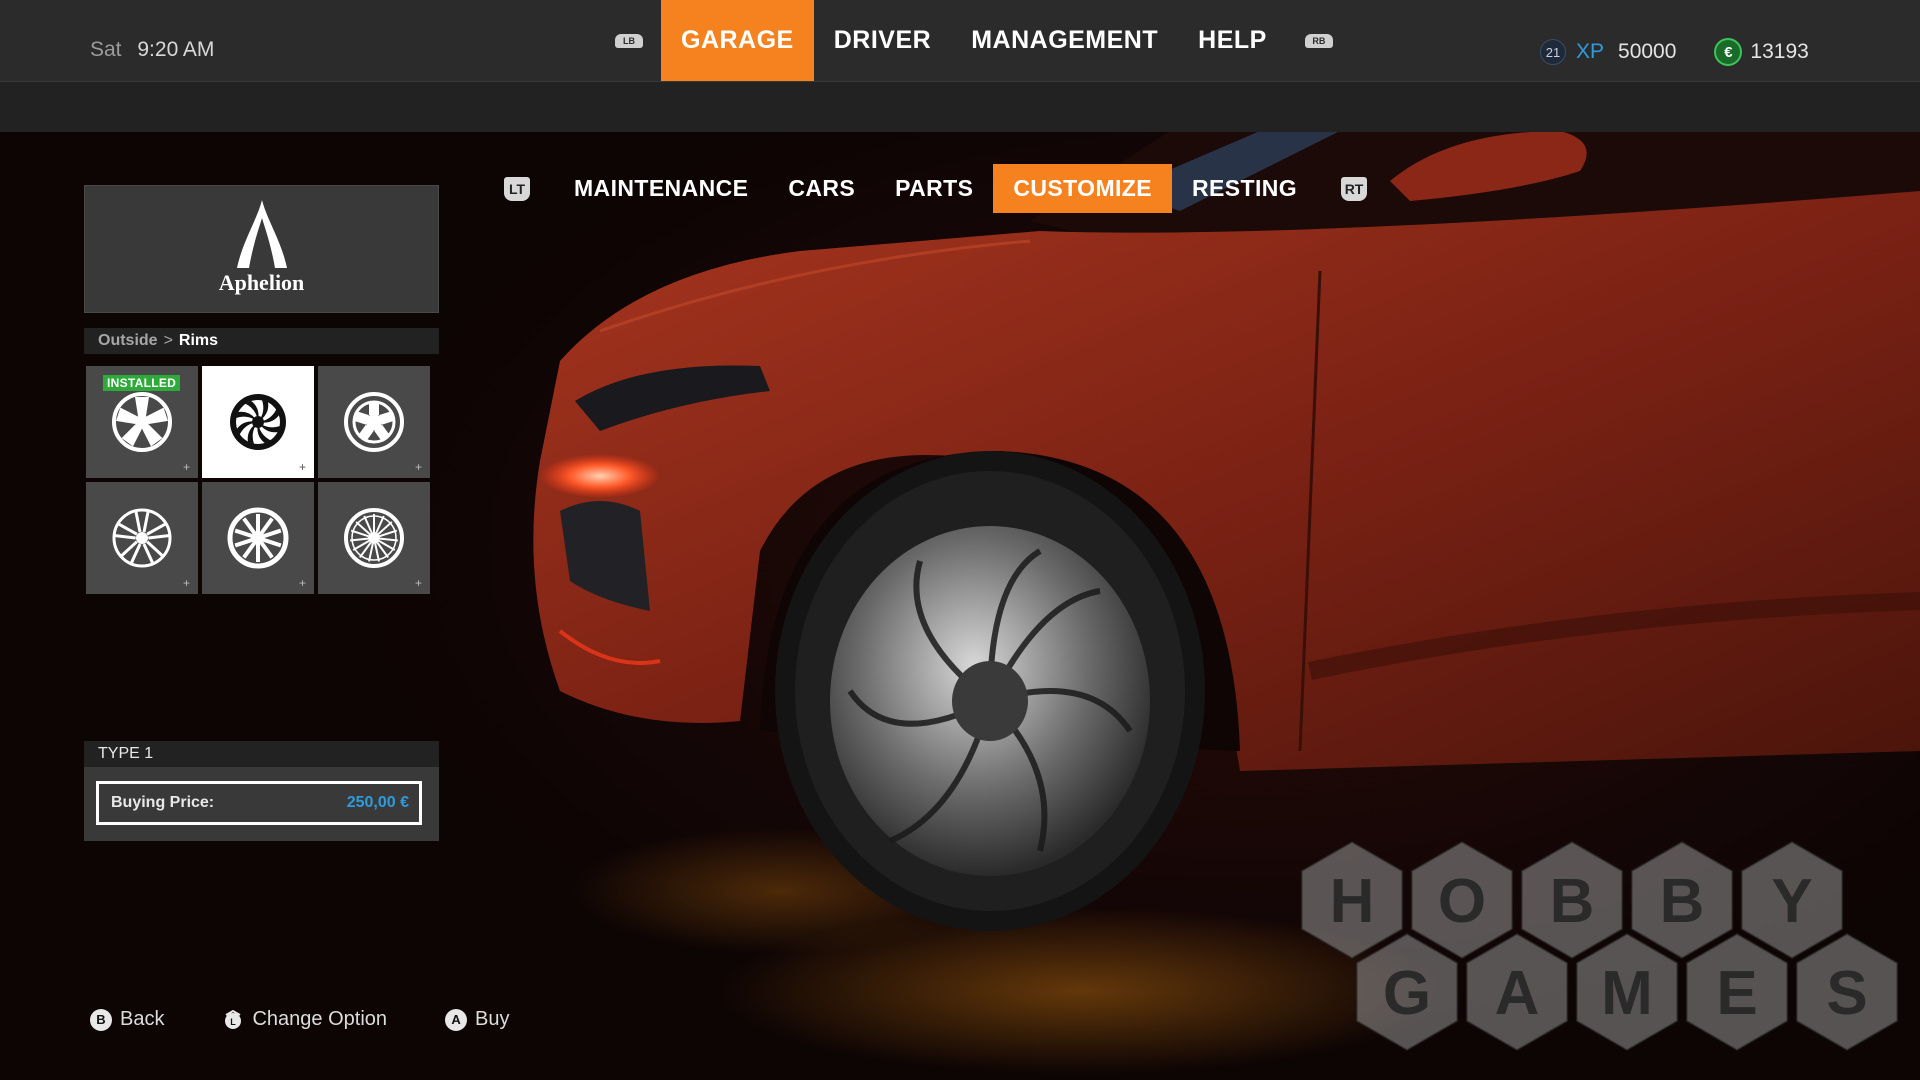 The height and width of the screenshot is (1080, 1920). What do you see at coordinates (261, 282) in the screenshot?
I see `brand-name: Aphelion` at bounding box center [261, 282].